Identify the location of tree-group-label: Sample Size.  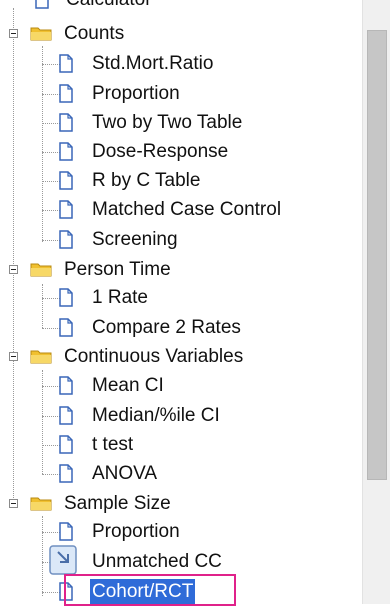
(117, 503).